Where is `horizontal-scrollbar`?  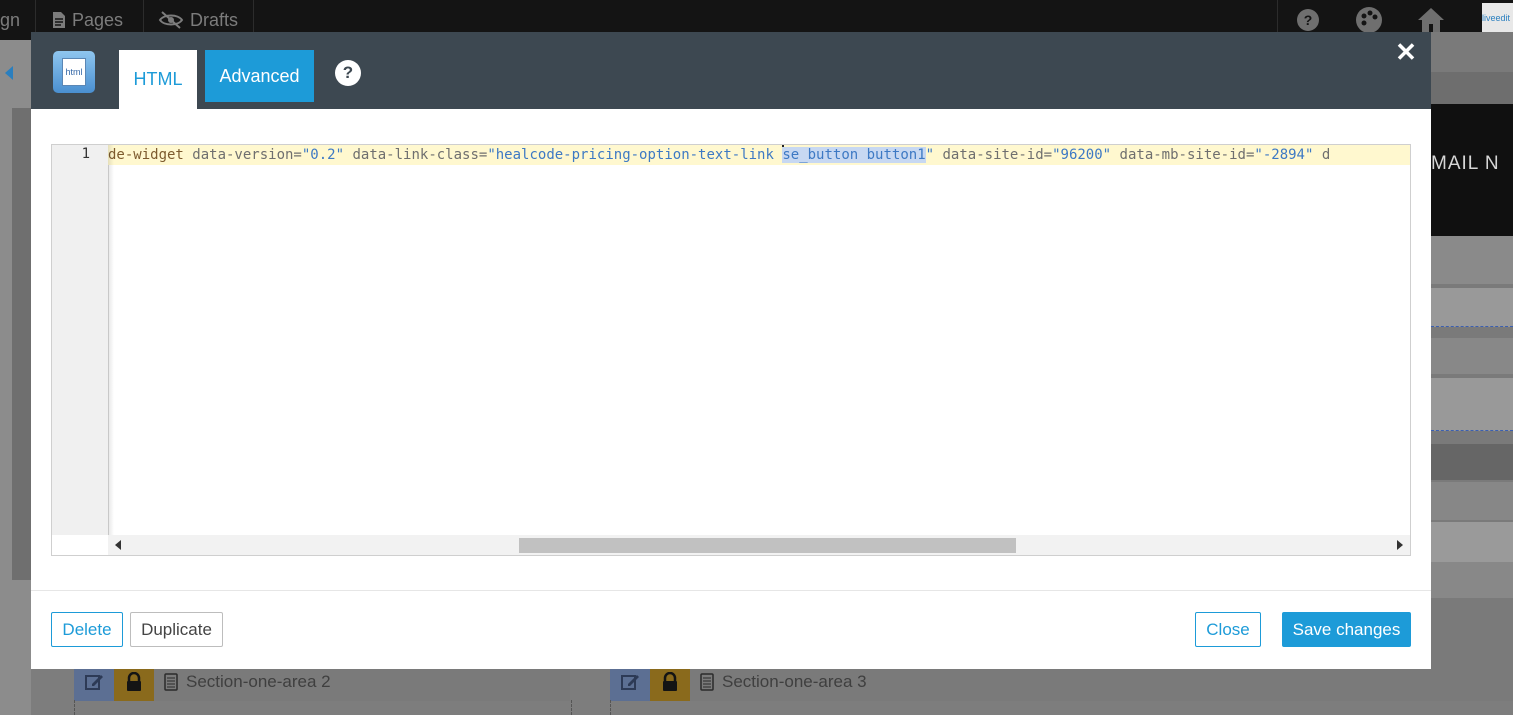 horizontal-scrollbar is located at coordinates (759, 545).